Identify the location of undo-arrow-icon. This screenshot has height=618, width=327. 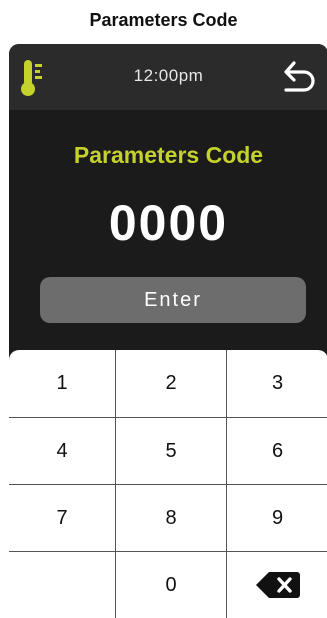
(298, 77).